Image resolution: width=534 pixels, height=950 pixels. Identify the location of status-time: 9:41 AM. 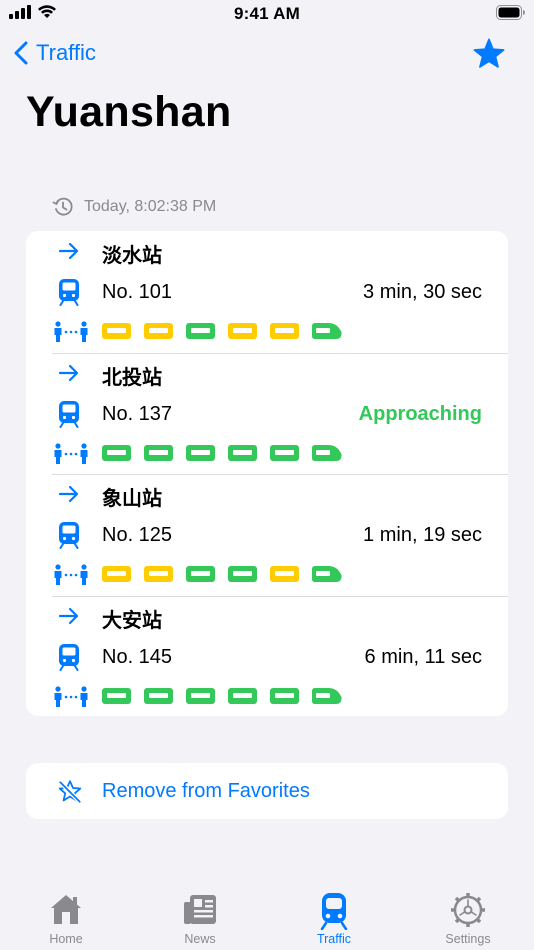
(267, 13).